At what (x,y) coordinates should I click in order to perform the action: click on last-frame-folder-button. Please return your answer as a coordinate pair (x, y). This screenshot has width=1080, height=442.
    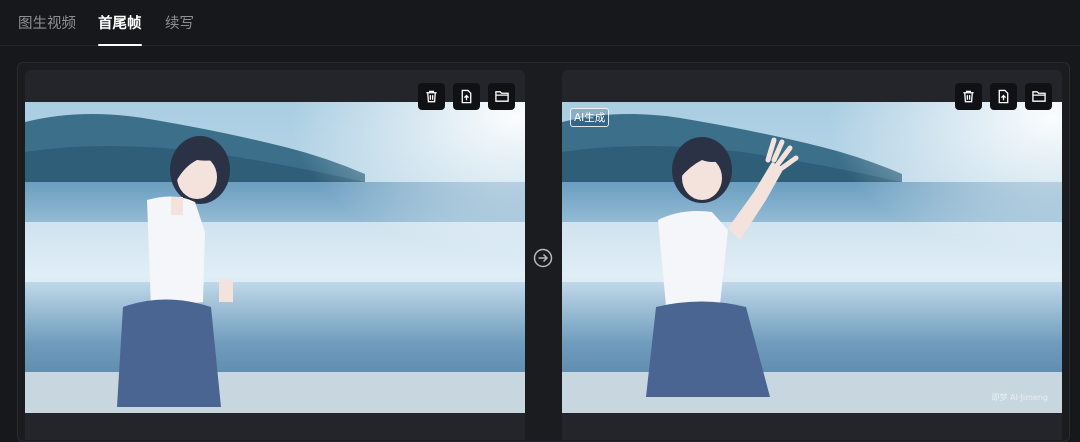
    Looking at the image, I should click on (1038, 96).